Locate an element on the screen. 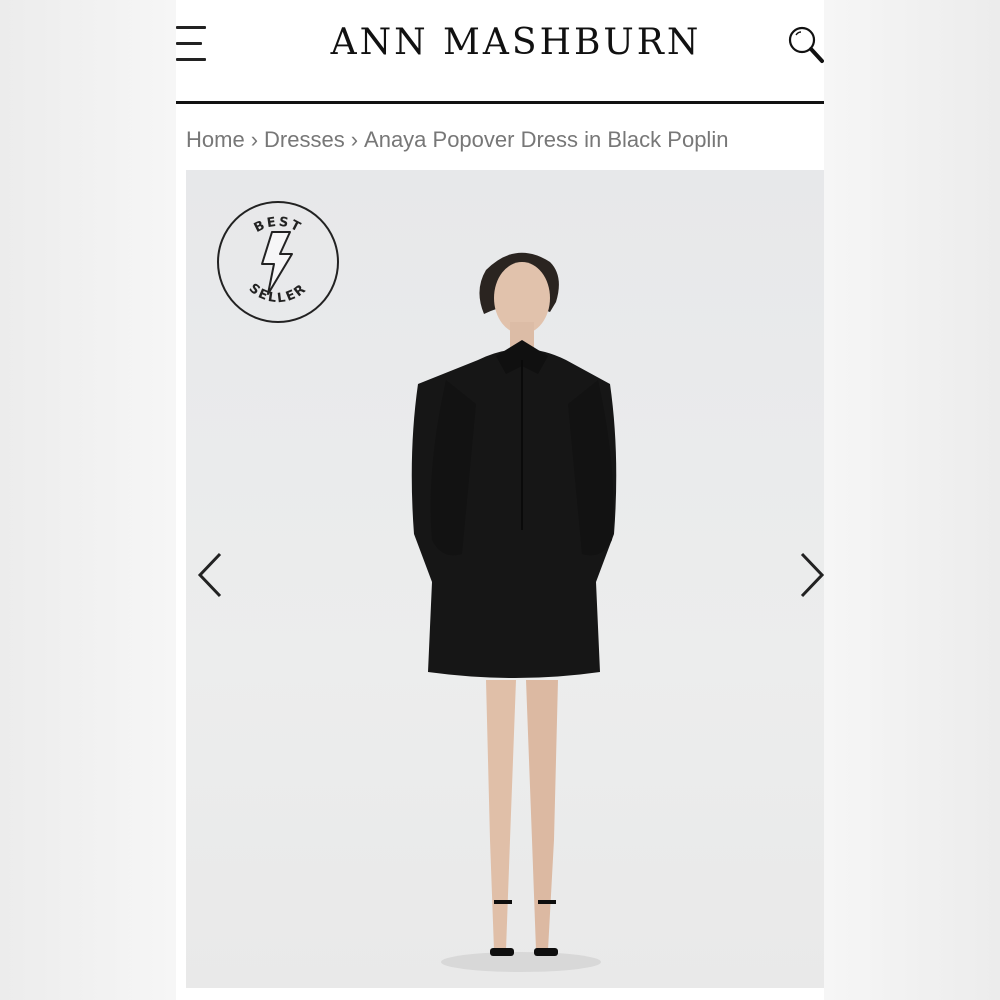 The width and height of the screenshot is (1000, 1000). brand-logo: ANN MASHBURN is located at coordinates (516, 43).